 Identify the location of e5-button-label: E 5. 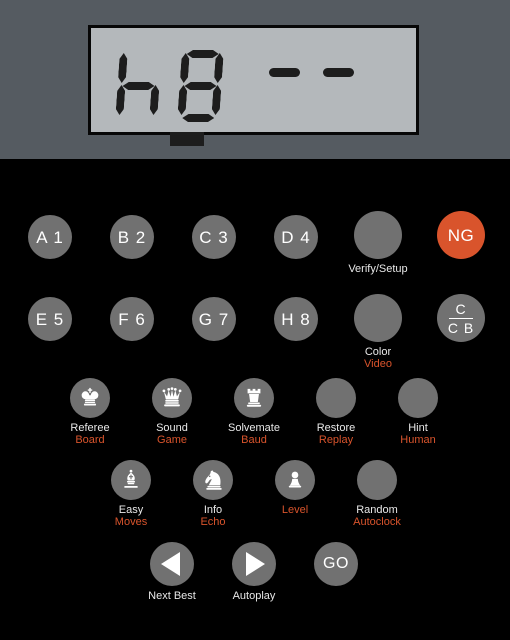
(50, 319).